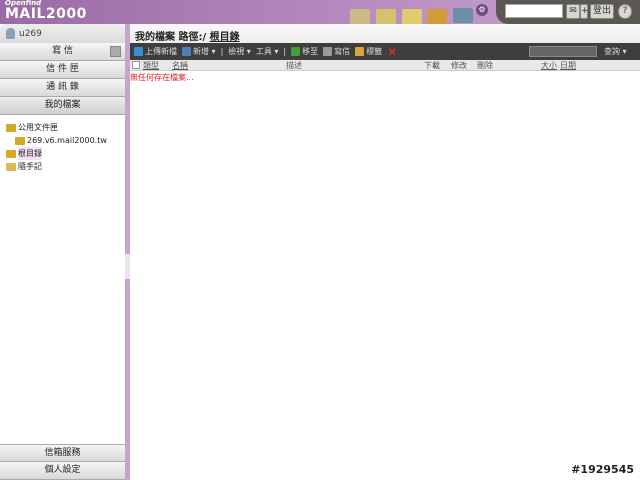 The width and height of the screenshot is (640, 480). Describe the element at coordinates (336, 51) in the screenshot. I see `write-button: 寫信` at that location.